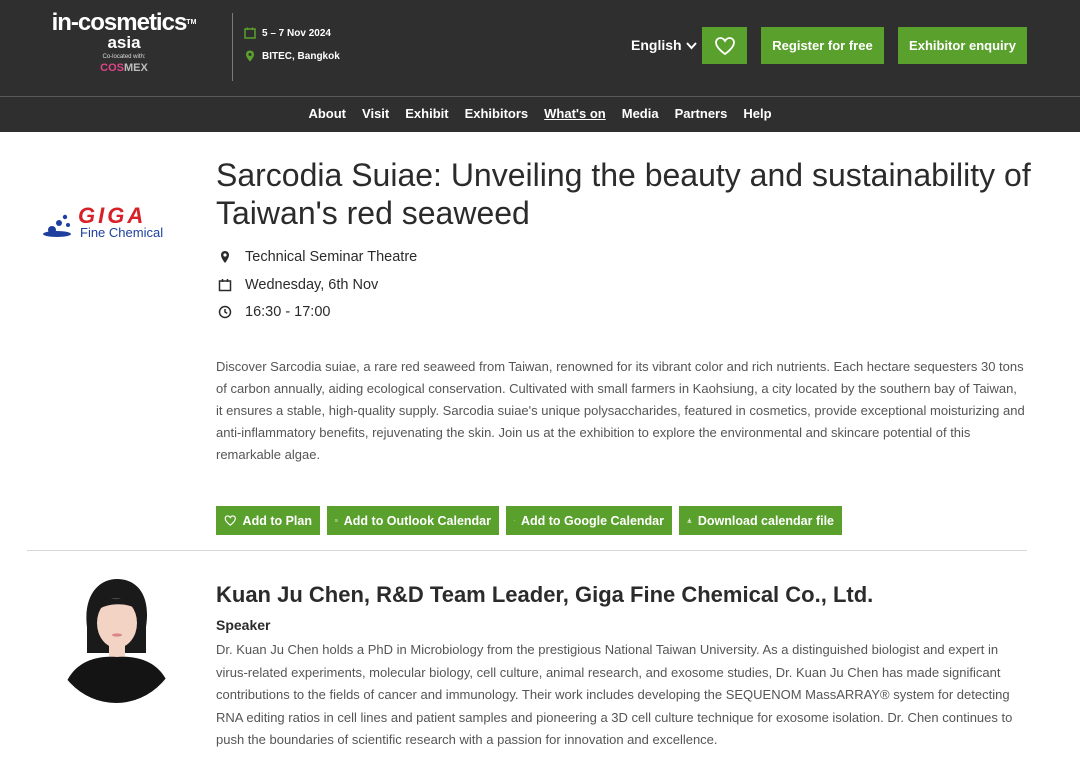  Describe the element at coordinates (225, 312) in the screenshot. I see `clock-icon` at that location.